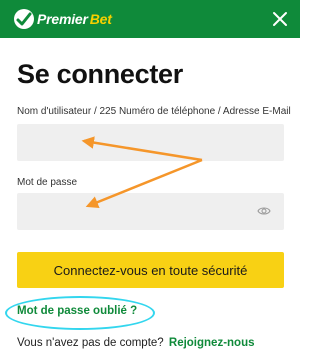 This screenshot has height=362, width=320. What do you see at coordinates (212, 343) in the screenshot?
I see `join-link: Rejoignez-nous` at bounding box center [212, 343].